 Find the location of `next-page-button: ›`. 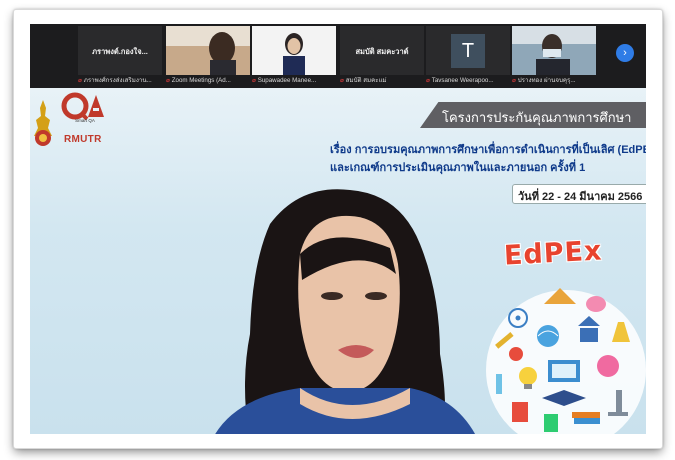

next-page-button: › is located at coordinates (625, 53).